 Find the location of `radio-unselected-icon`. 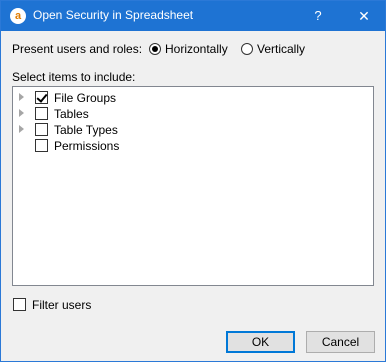

radio-unselected-icon is located at coordinates (247, 49).